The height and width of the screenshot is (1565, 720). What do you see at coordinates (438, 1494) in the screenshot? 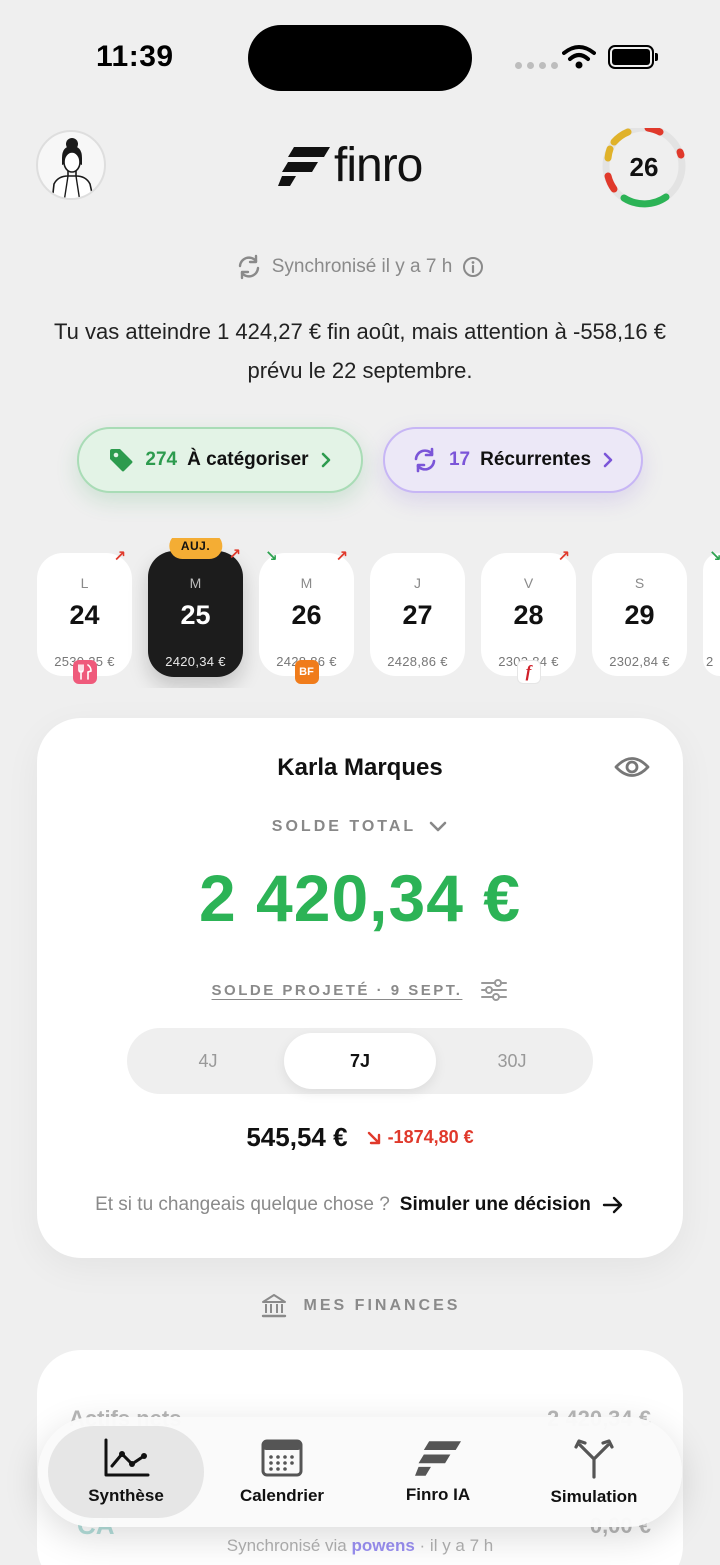
I see `tab-label: Finro IA` at bounding box center [438, 1494].